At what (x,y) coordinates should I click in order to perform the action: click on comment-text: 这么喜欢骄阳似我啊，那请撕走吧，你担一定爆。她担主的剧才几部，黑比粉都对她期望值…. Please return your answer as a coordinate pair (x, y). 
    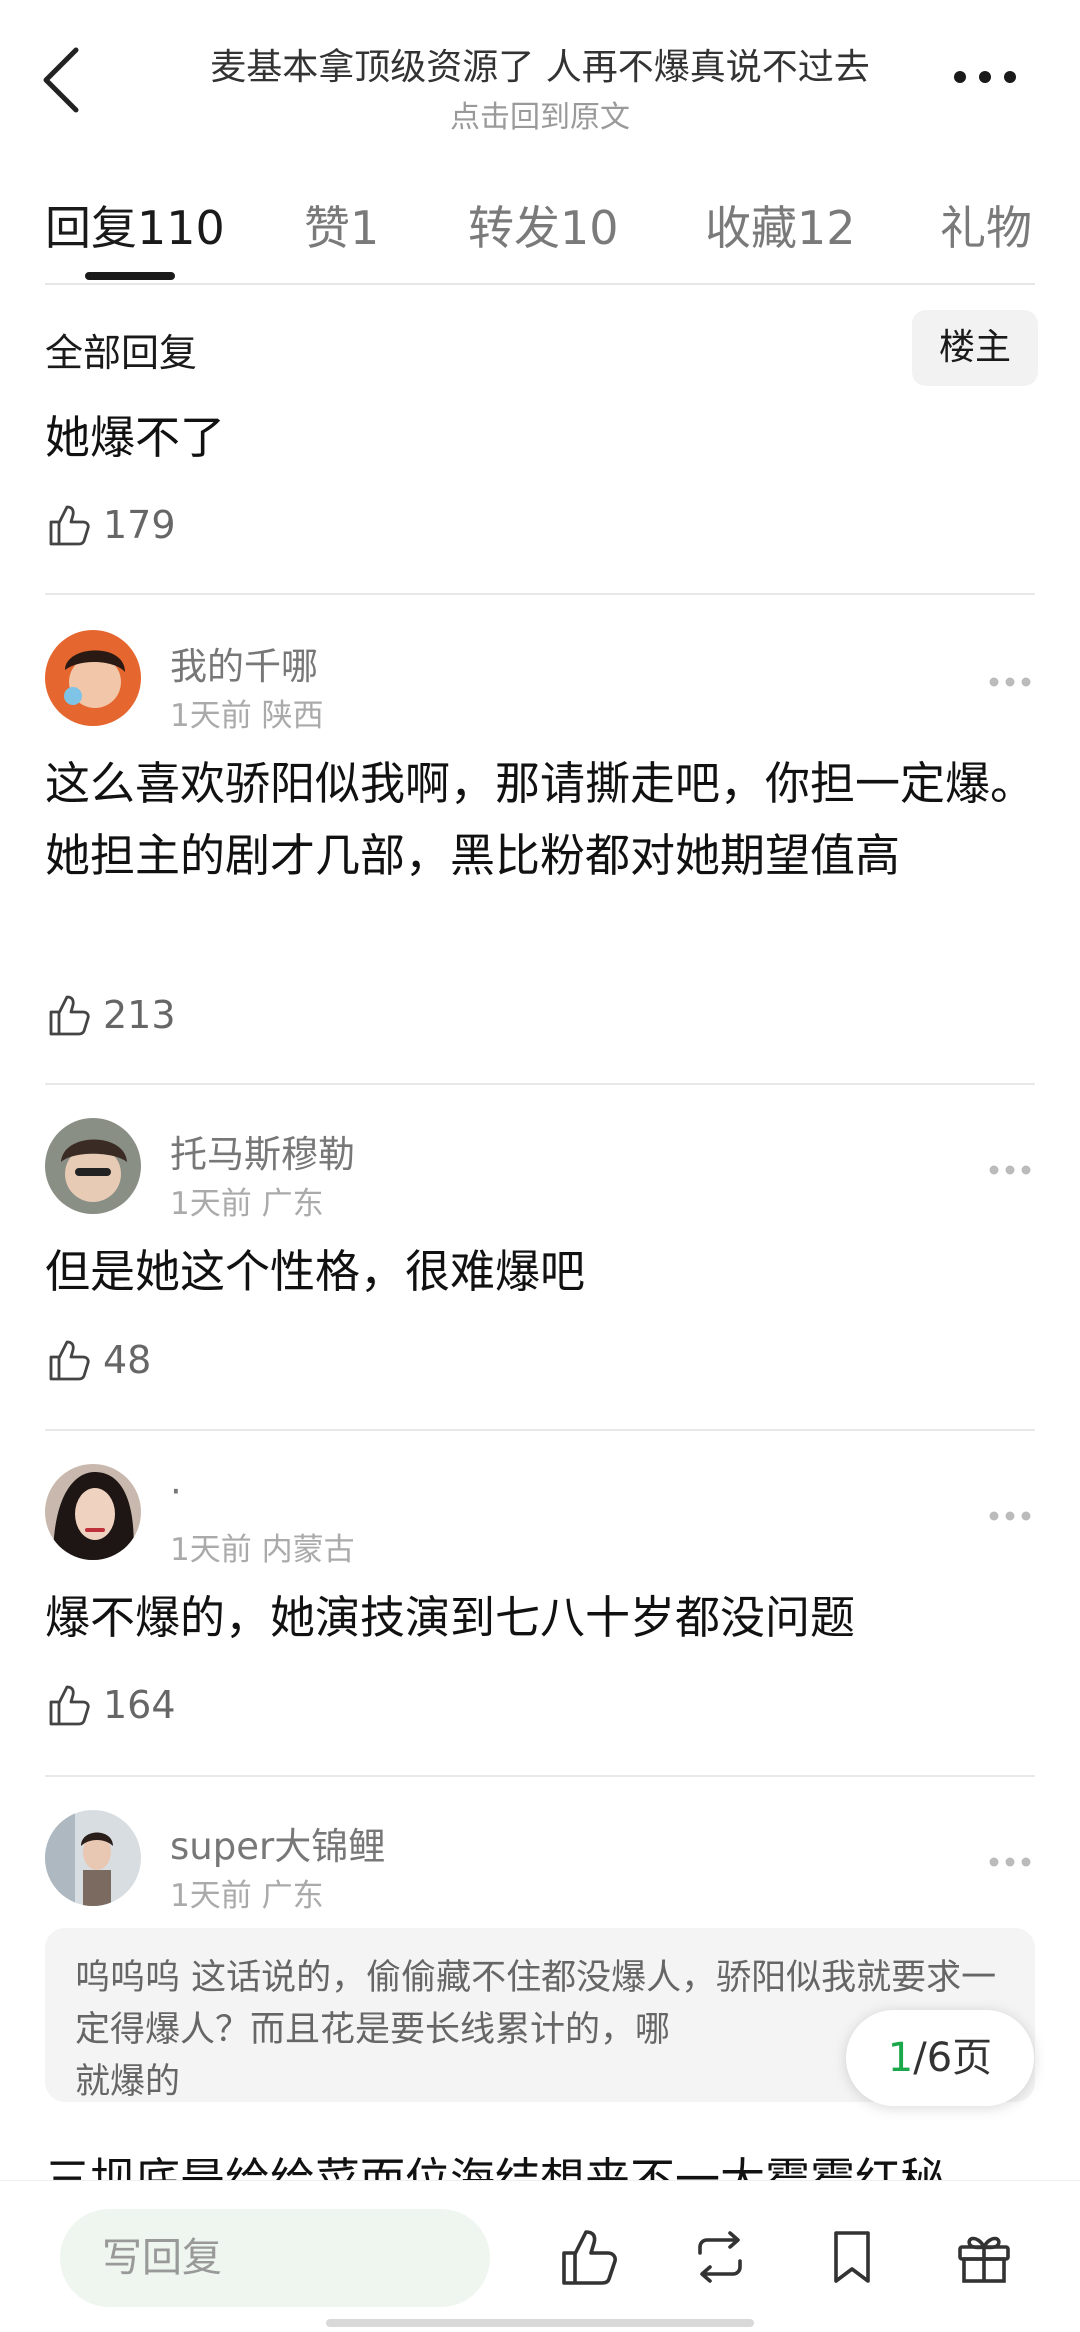
    Looking at the image, I should click on (540, 819).